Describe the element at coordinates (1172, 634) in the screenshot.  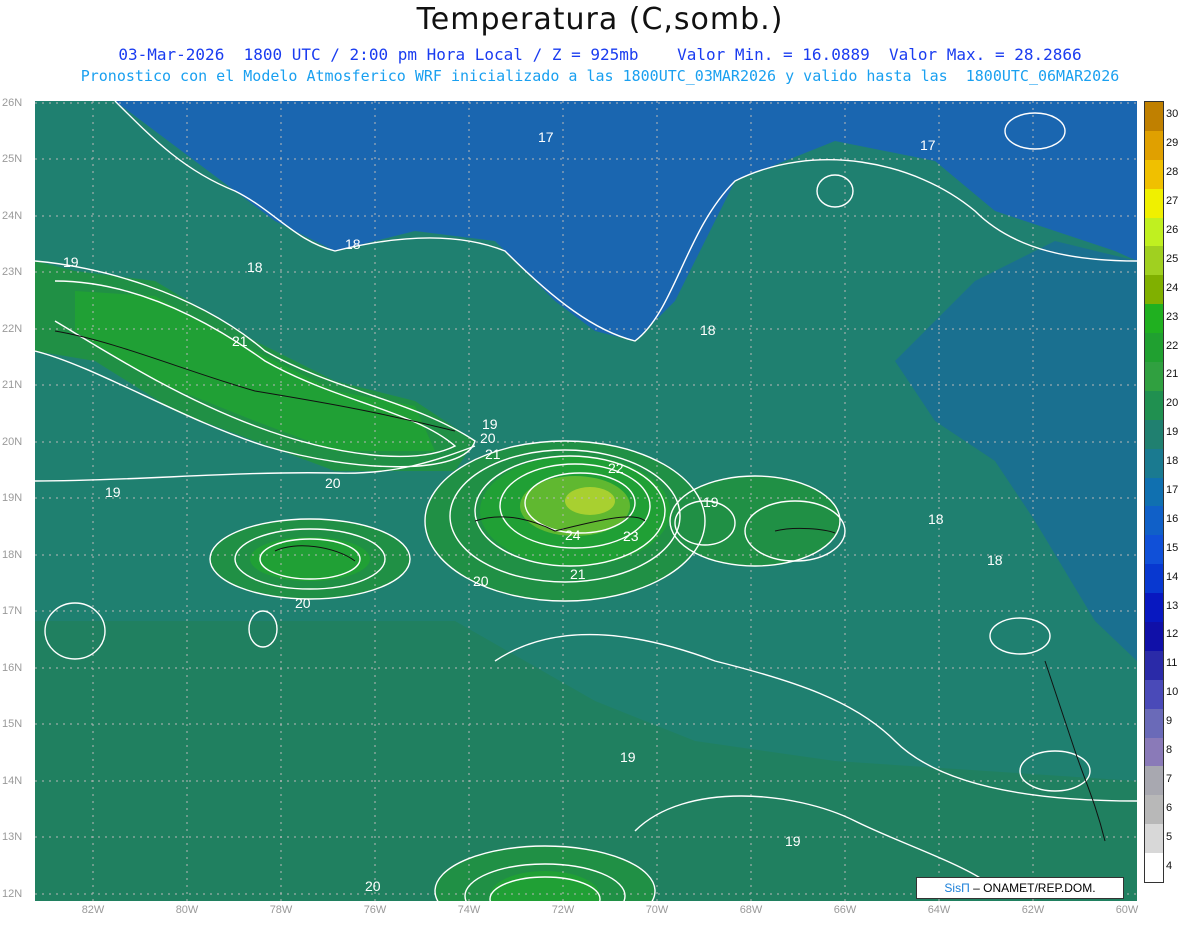
I see `colorbar-label: 12` at that location.